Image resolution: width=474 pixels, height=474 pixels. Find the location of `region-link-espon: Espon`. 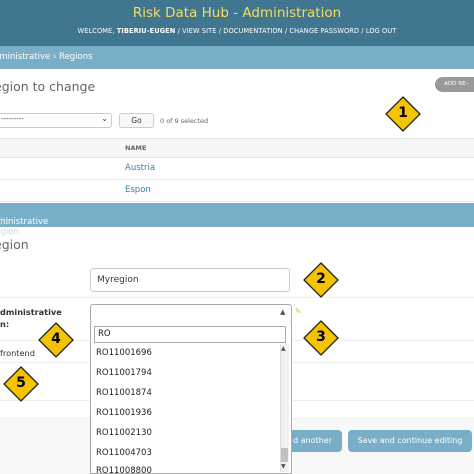

region-link-espon: Espon is located at coordinates (138, 190).